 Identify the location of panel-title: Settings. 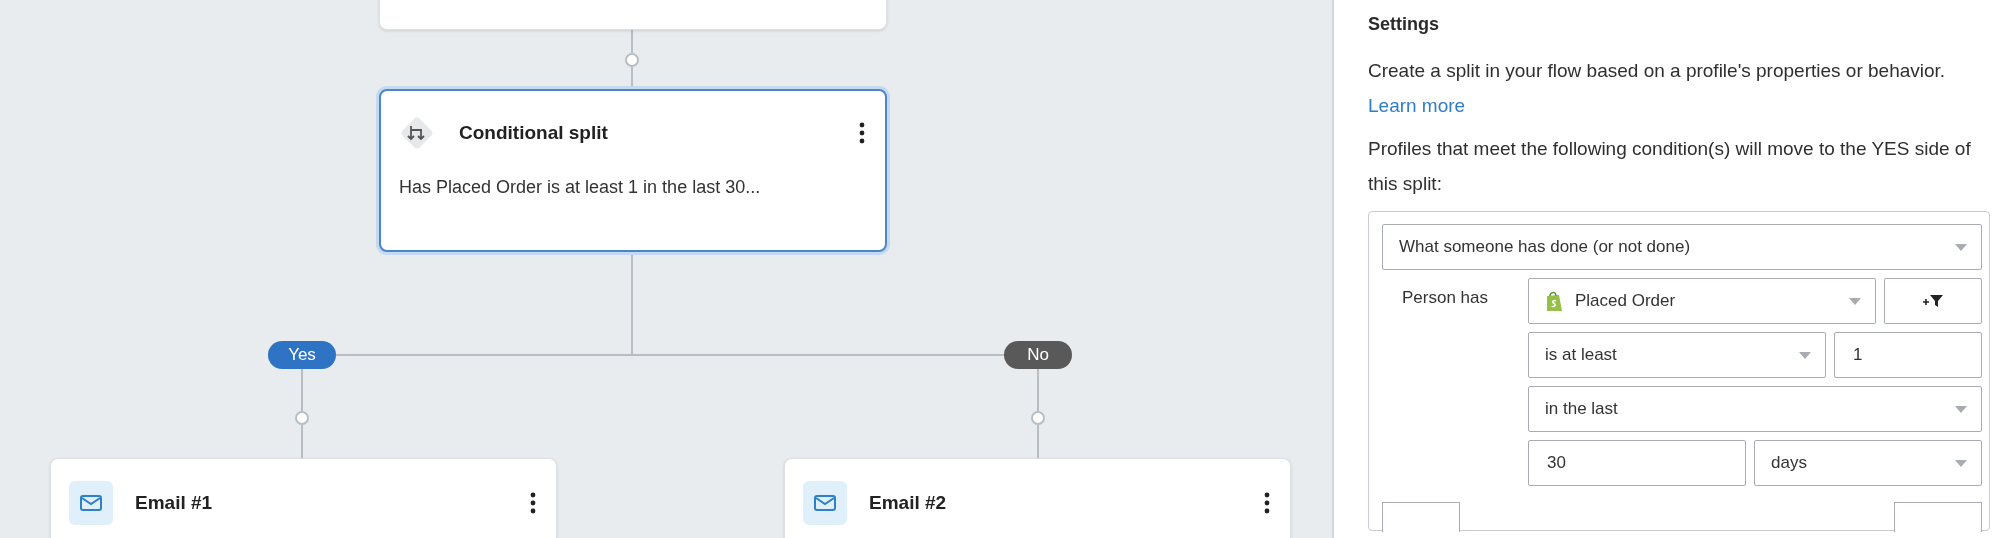
(1404, 24).